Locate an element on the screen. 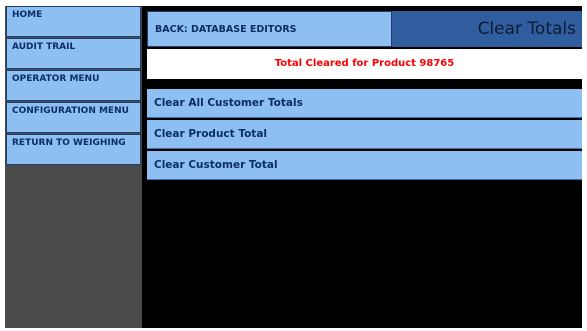 The width and height of the screenshot is (587, 331). sidebar-item-operator-menu: OPERATOR MENU is located at coordinates (73, 85).